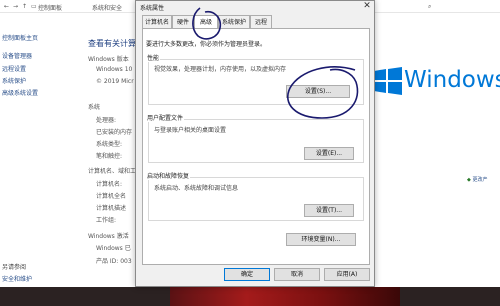 The image size is (500, 306). What do you see at coordinates (109, 156) in the screenshot?
I see `pen-touch-label: 笔和触控:` at bounding box center [109, 156].